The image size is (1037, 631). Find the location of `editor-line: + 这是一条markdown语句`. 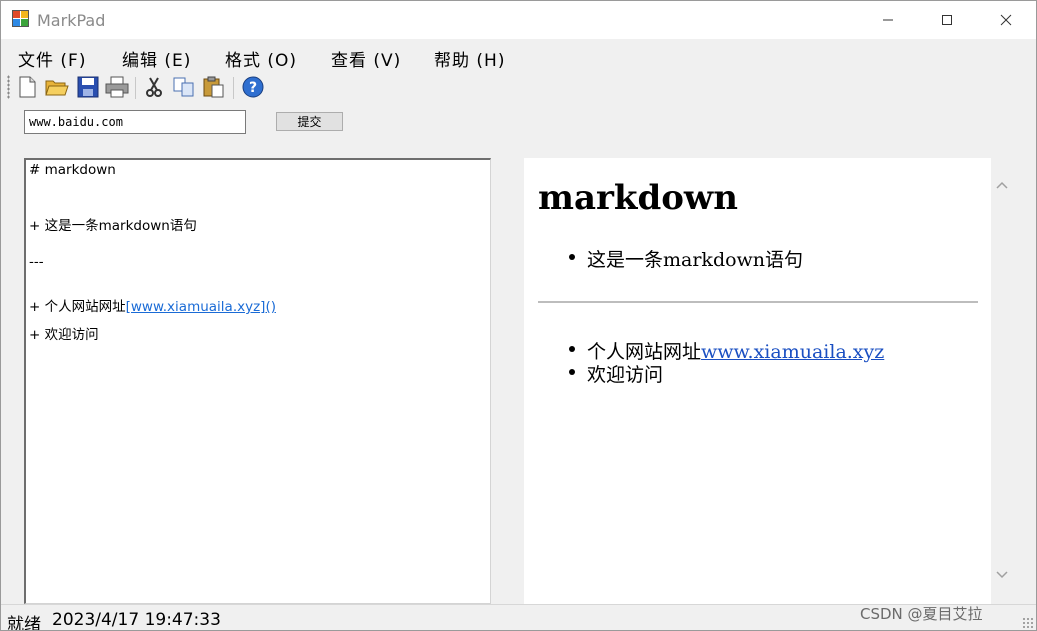

editor-line: + 这是一条markdown语句 is located at coordinates (113, 226).